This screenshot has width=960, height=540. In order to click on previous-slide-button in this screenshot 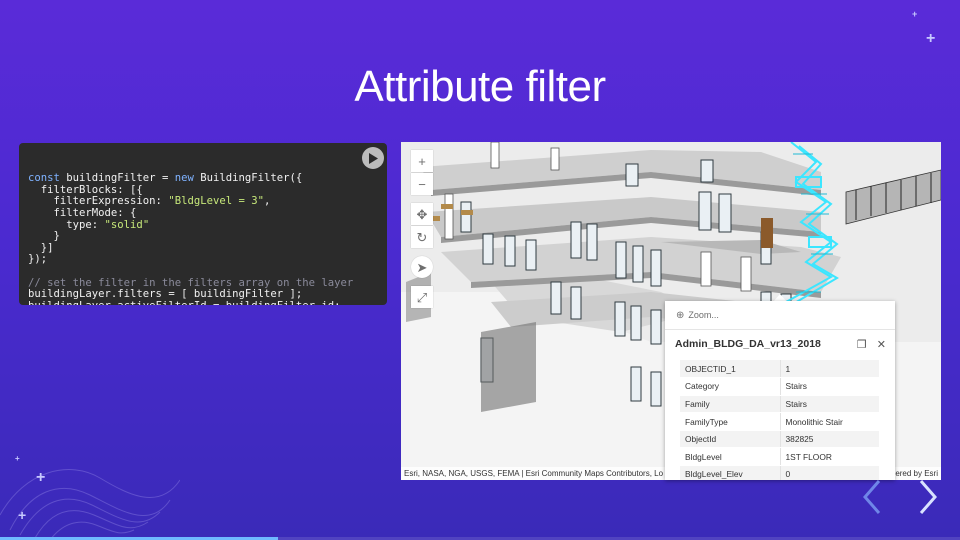, I will do `click(872, 497)`.